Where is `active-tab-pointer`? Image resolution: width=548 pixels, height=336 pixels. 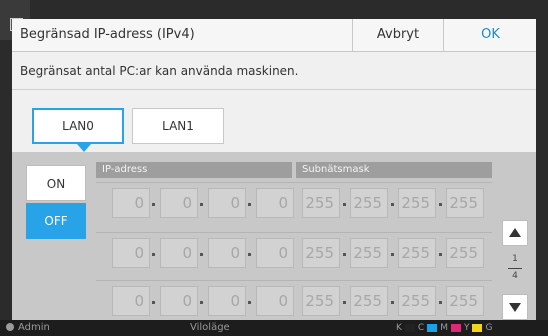
active-tab-pointer is located at coordinates (84, 148).